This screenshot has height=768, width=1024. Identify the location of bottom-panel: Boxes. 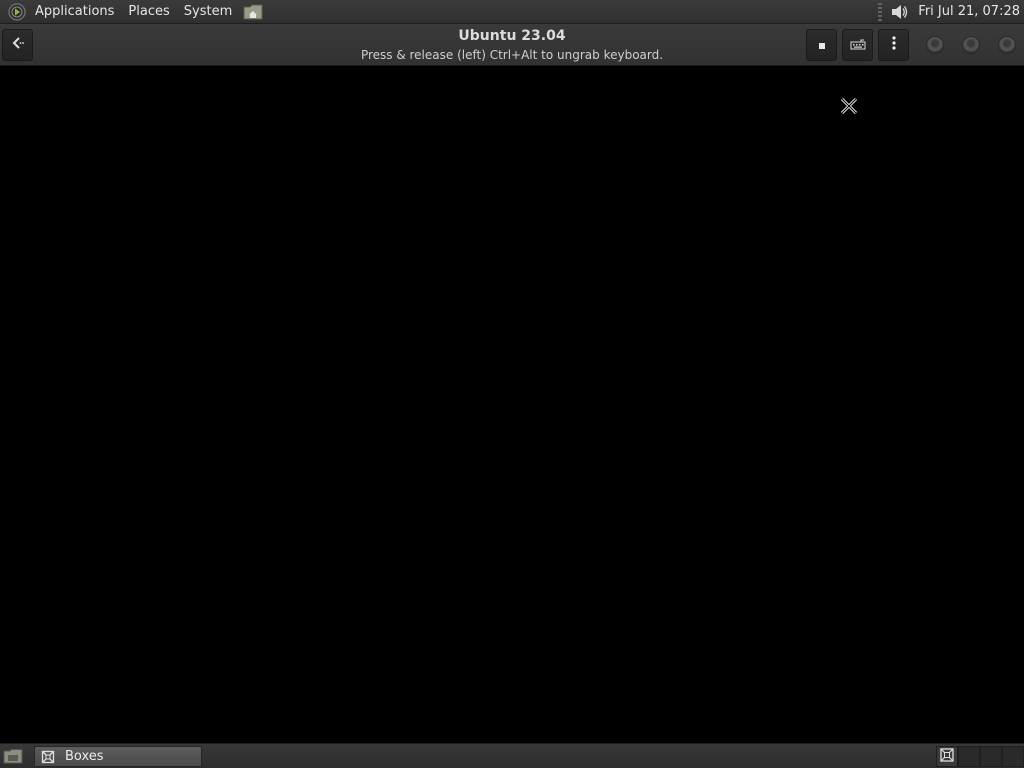
(512, 755).